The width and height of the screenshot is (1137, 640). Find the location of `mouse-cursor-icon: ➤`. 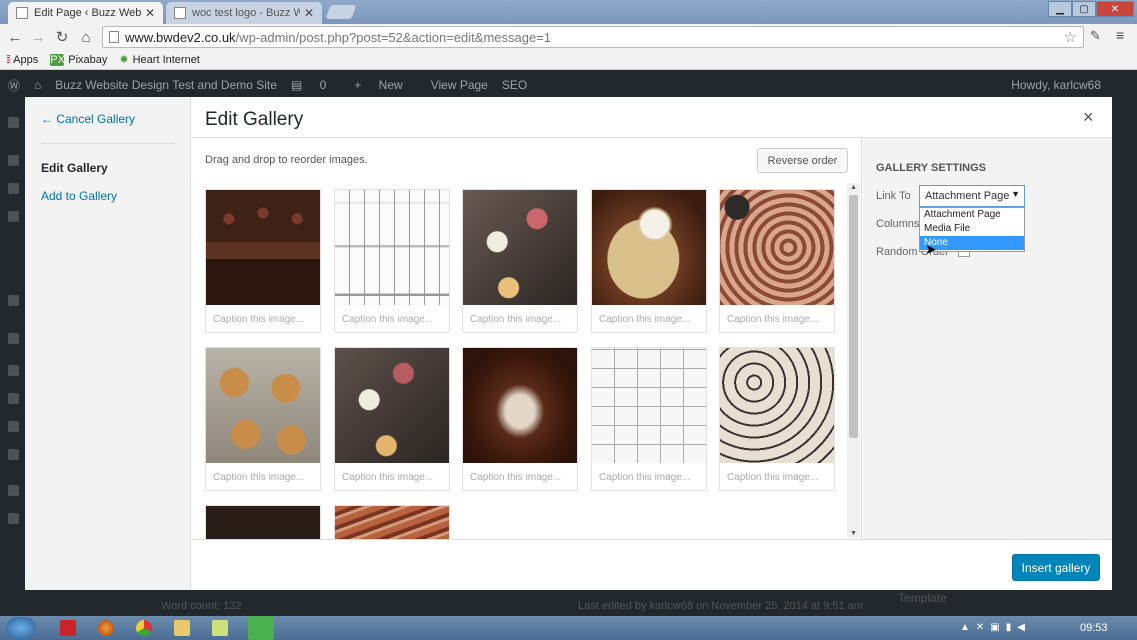

mouse-cursor-icon: ➤ is located at coordinates (931, 249).